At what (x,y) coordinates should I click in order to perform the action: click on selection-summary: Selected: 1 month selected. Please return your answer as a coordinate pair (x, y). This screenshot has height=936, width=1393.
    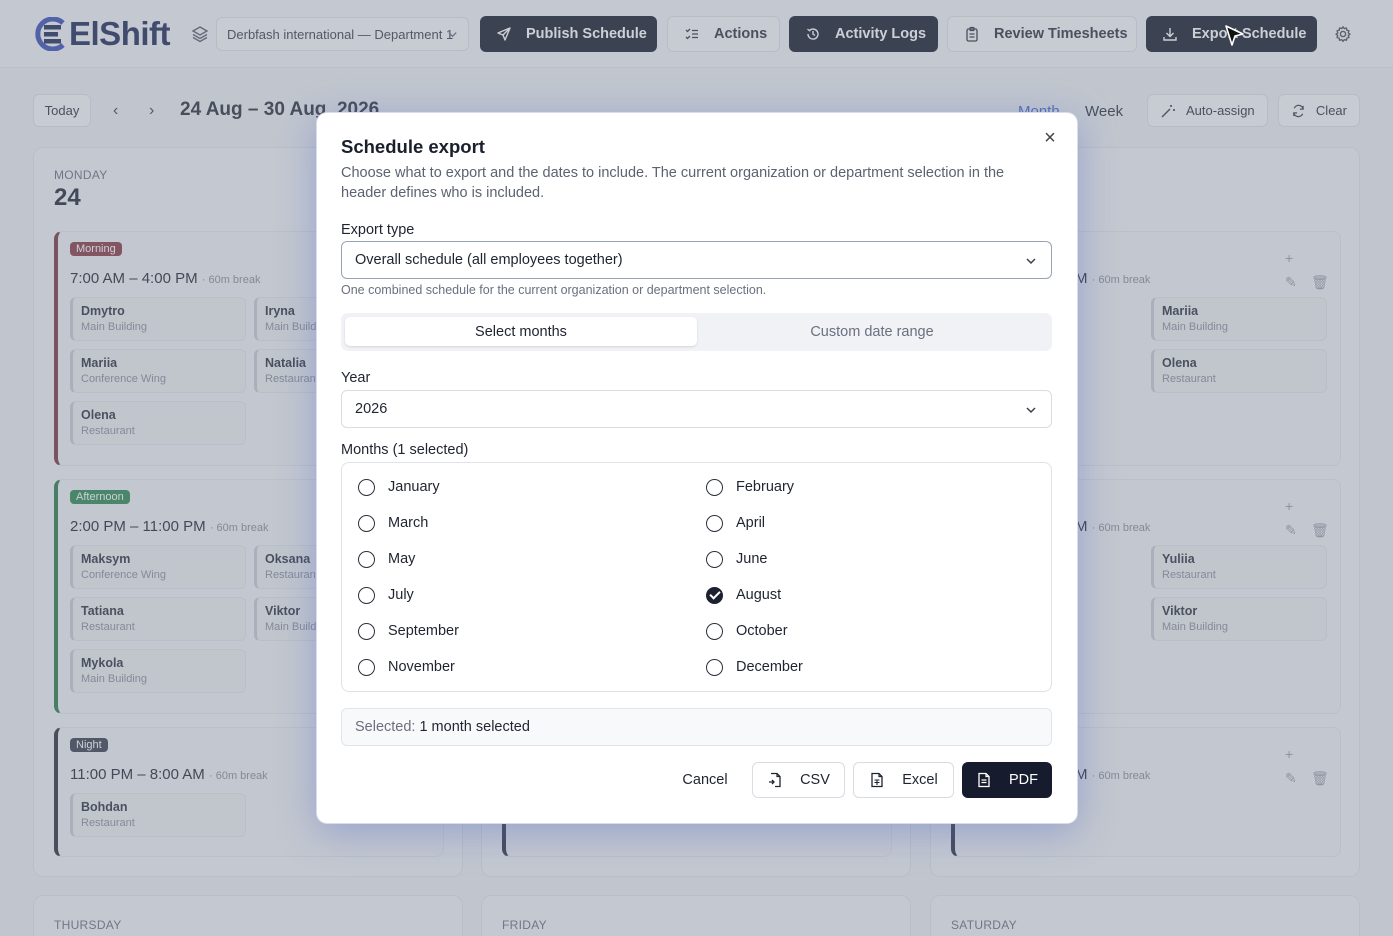
    Looking at the image, I should click on (696, 727).